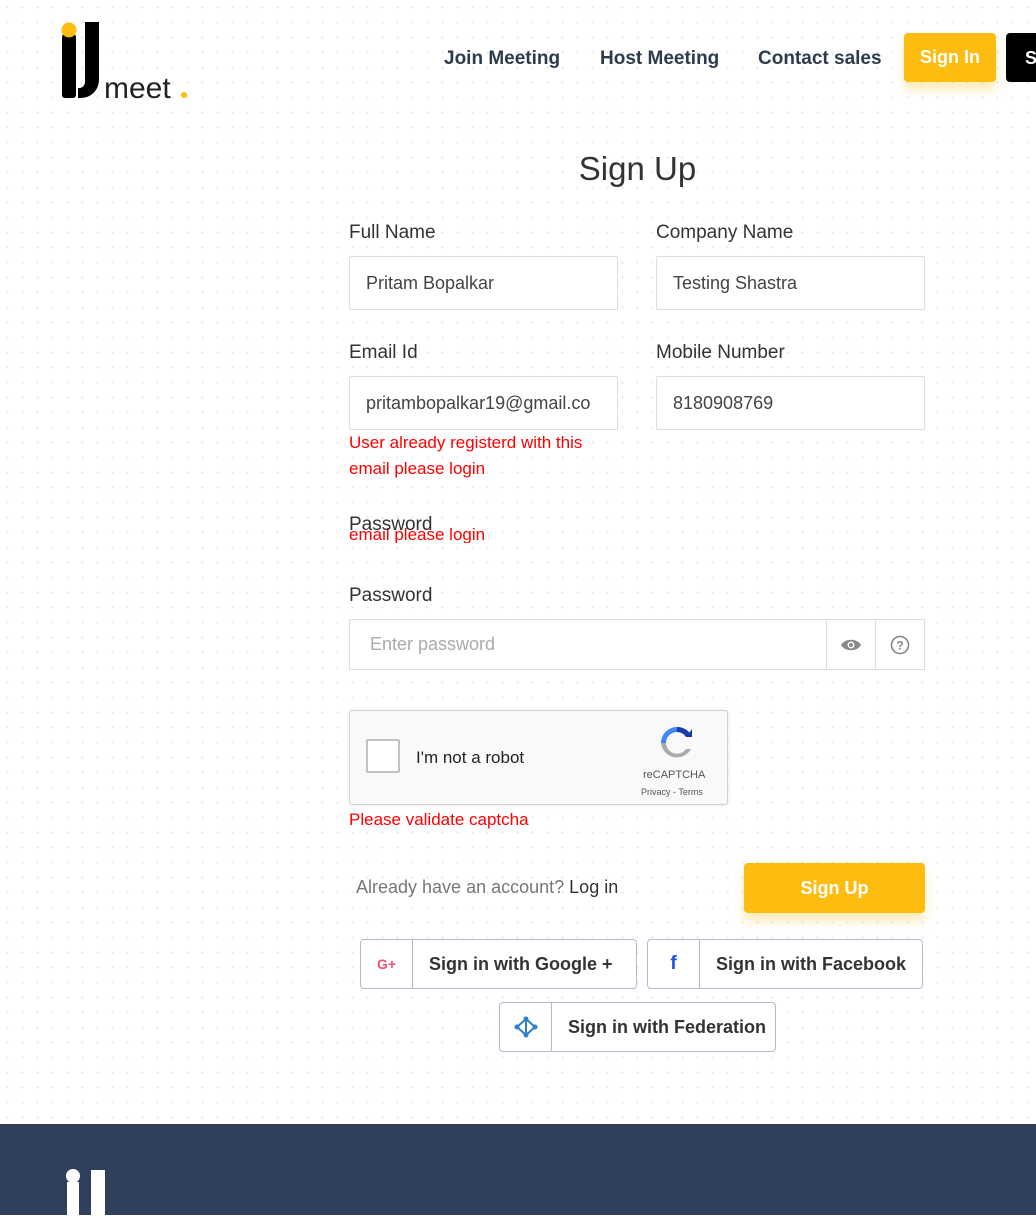 The image size is (1036, 1220). Describe the element at coordinates (466, 442) in the screenshot. I see `email-error-line1: User already registerd with this` at that location.